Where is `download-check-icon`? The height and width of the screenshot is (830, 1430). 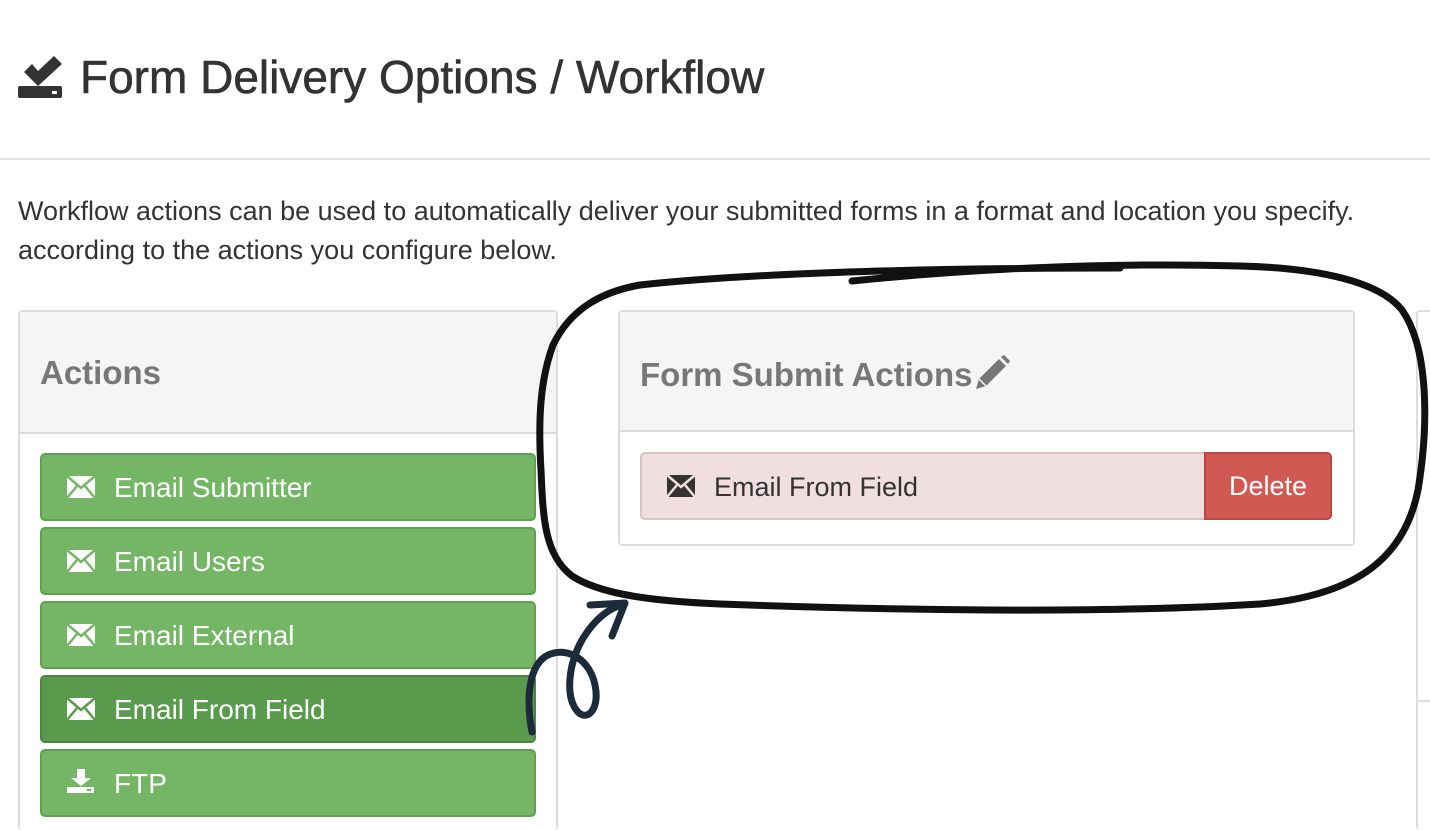
download-check-icon is located at coordinates (40, 77).